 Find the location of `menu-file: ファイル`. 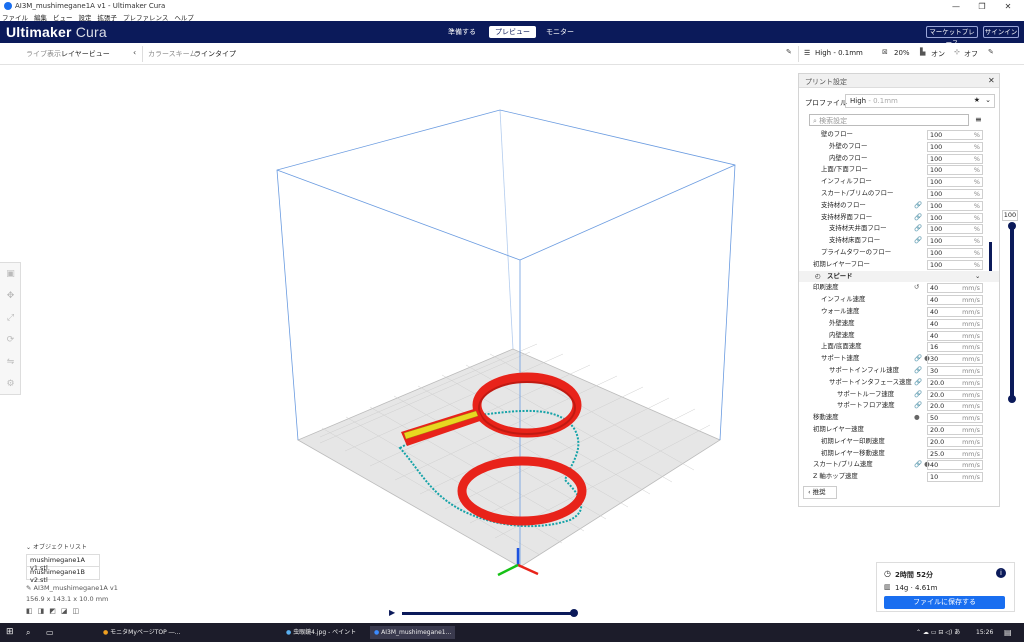

menu-file: ファイル is located at coordinates (15, 17).